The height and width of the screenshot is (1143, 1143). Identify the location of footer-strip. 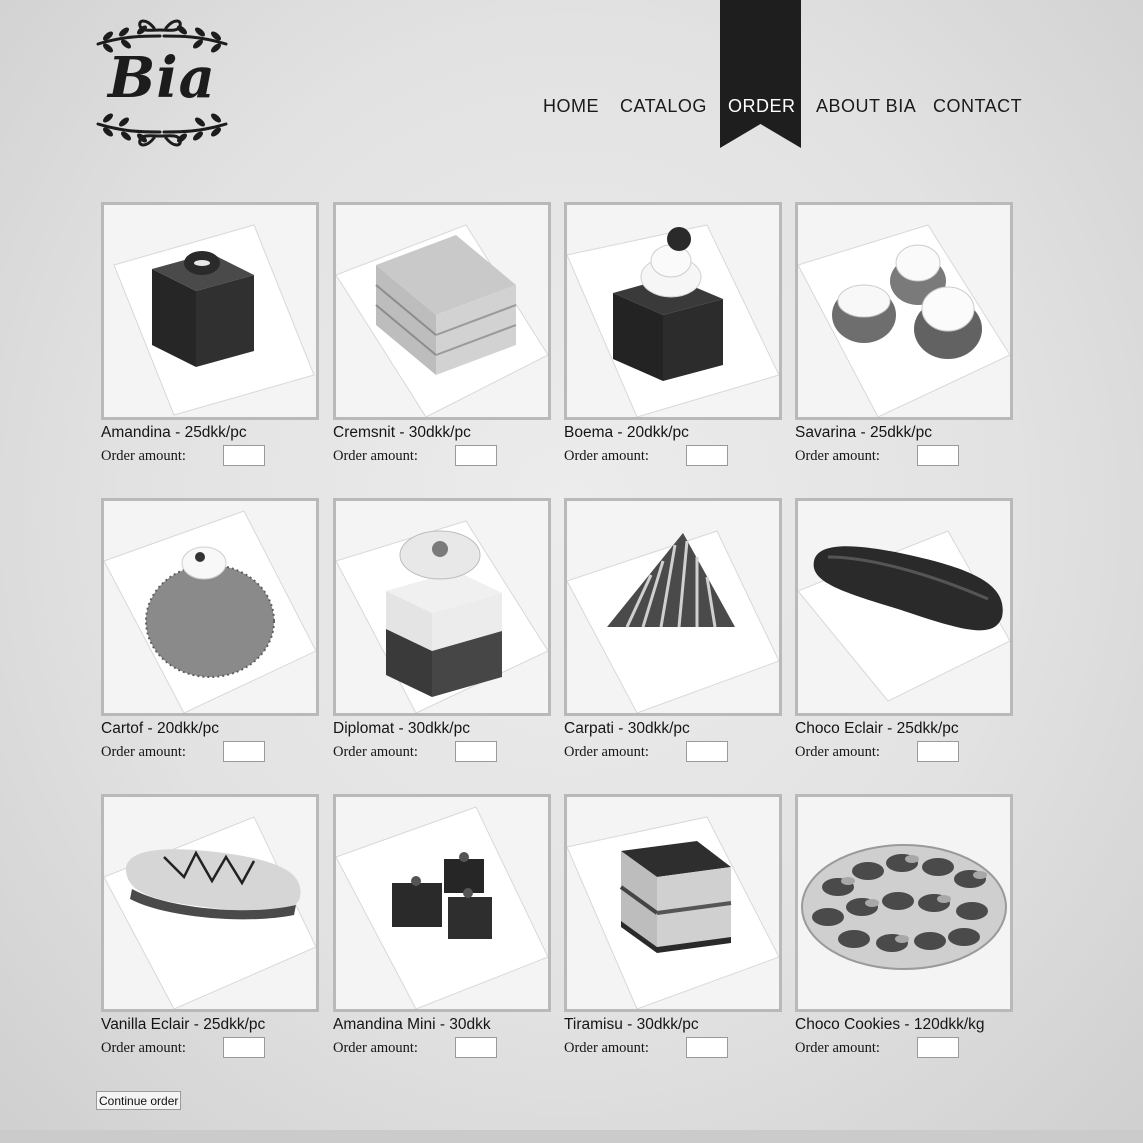
(571, 1136).